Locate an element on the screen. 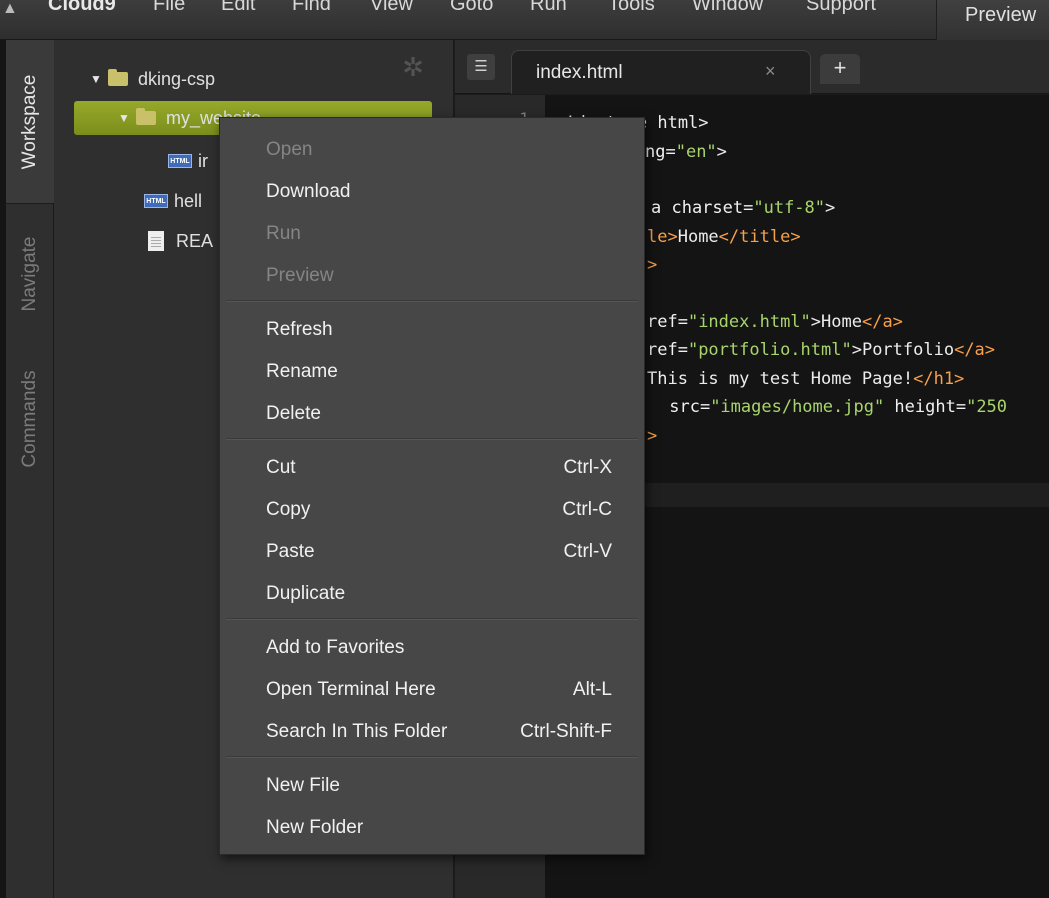 This screenshot has width=1049, height=898. tree-item-root: ▼ dking-csp is located at coordinates (152, 79).